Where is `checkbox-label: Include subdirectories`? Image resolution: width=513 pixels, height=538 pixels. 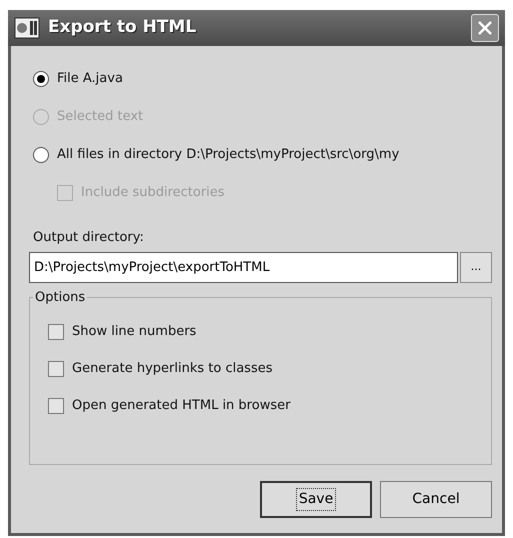
checkbox-label: Include subdirectories is located at coordinates (153, 193).